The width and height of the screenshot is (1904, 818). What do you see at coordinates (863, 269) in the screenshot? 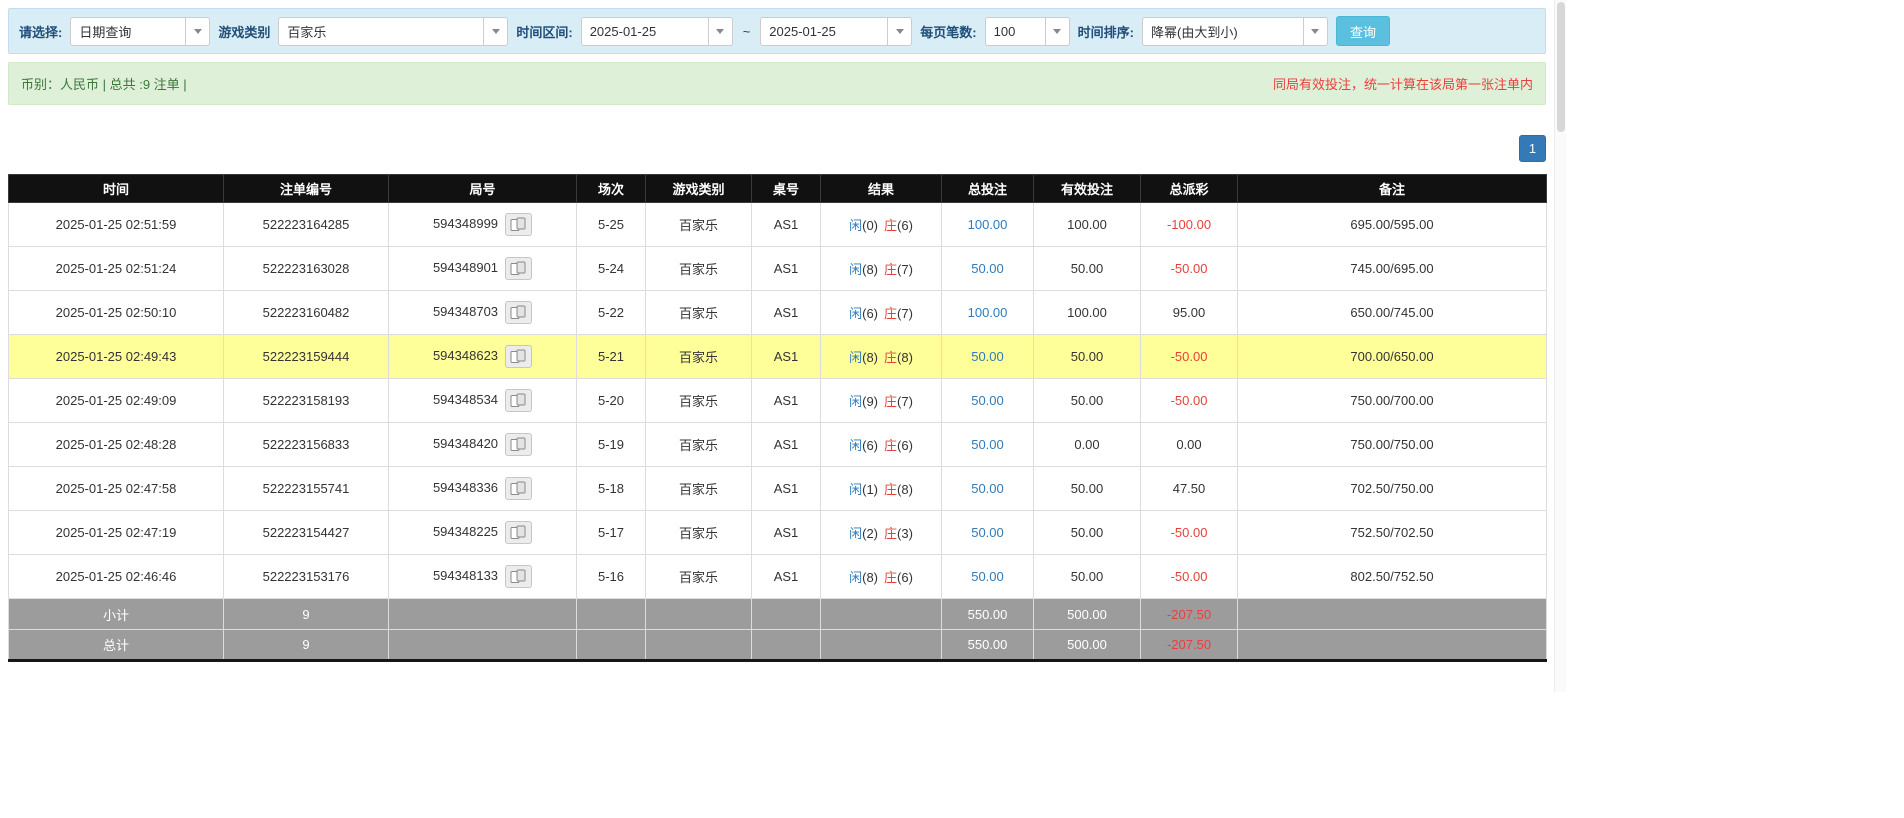
I see `player-result: 闲(8)` at bounding box center [863, 269].